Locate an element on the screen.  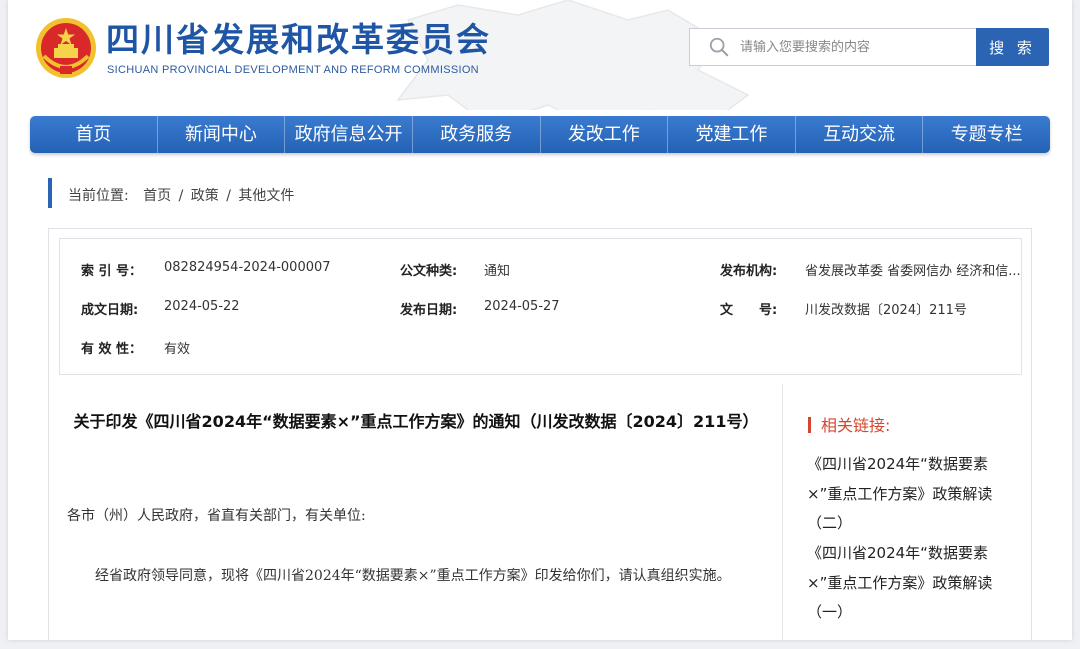
heading-accent-bar is located at coordinates (809, 425).